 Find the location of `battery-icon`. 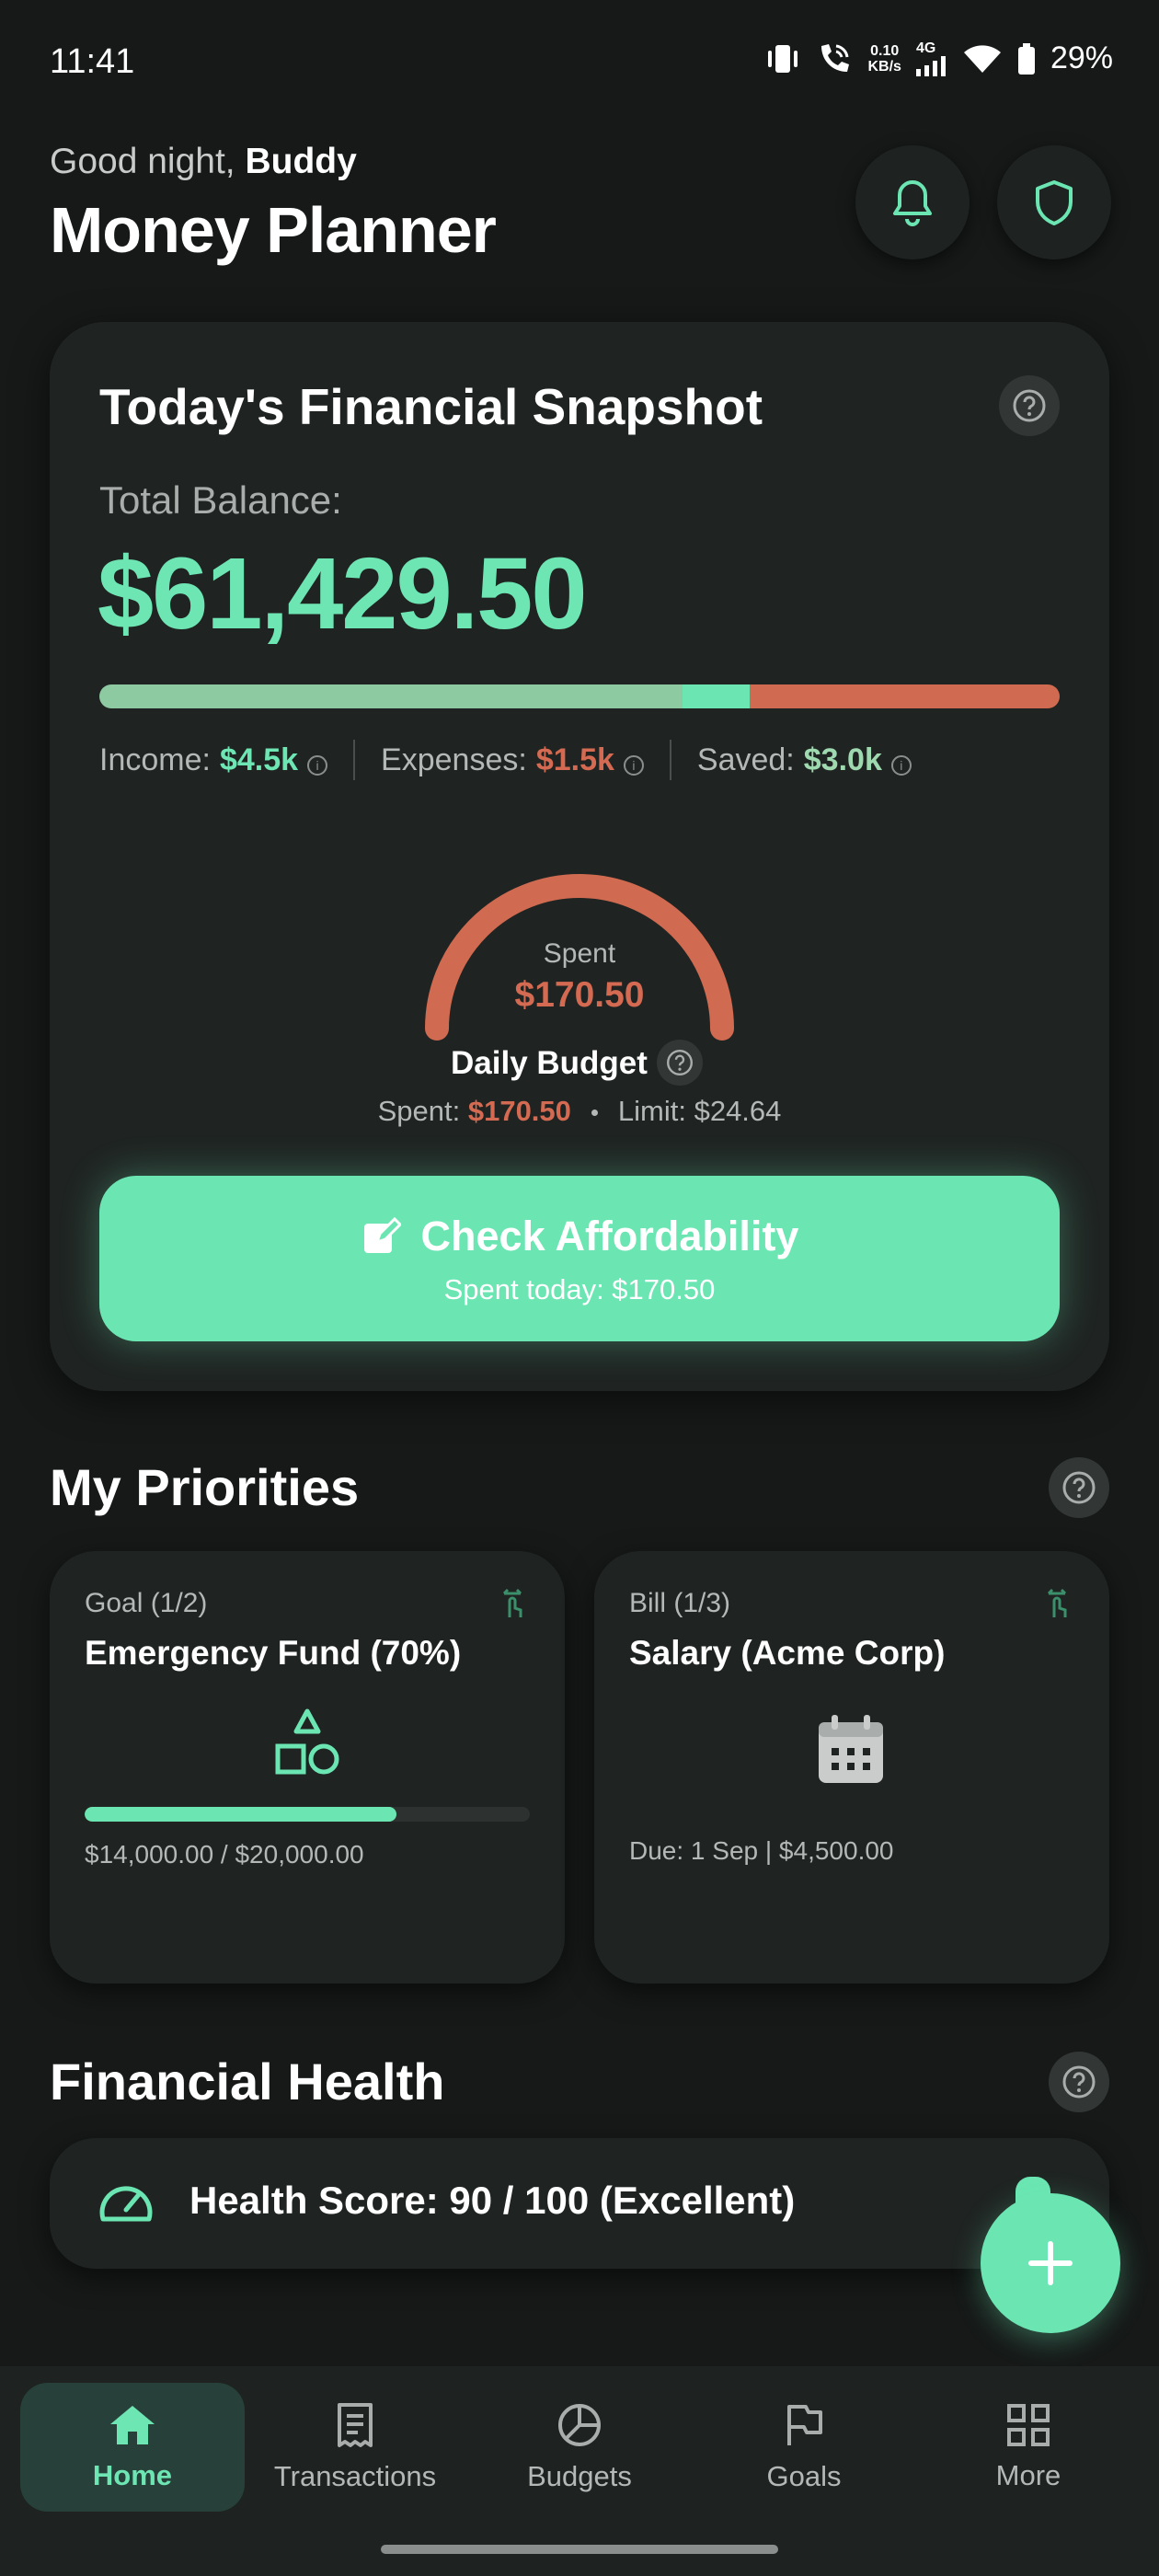

battery-icon is located at coordinates (1026, 58).